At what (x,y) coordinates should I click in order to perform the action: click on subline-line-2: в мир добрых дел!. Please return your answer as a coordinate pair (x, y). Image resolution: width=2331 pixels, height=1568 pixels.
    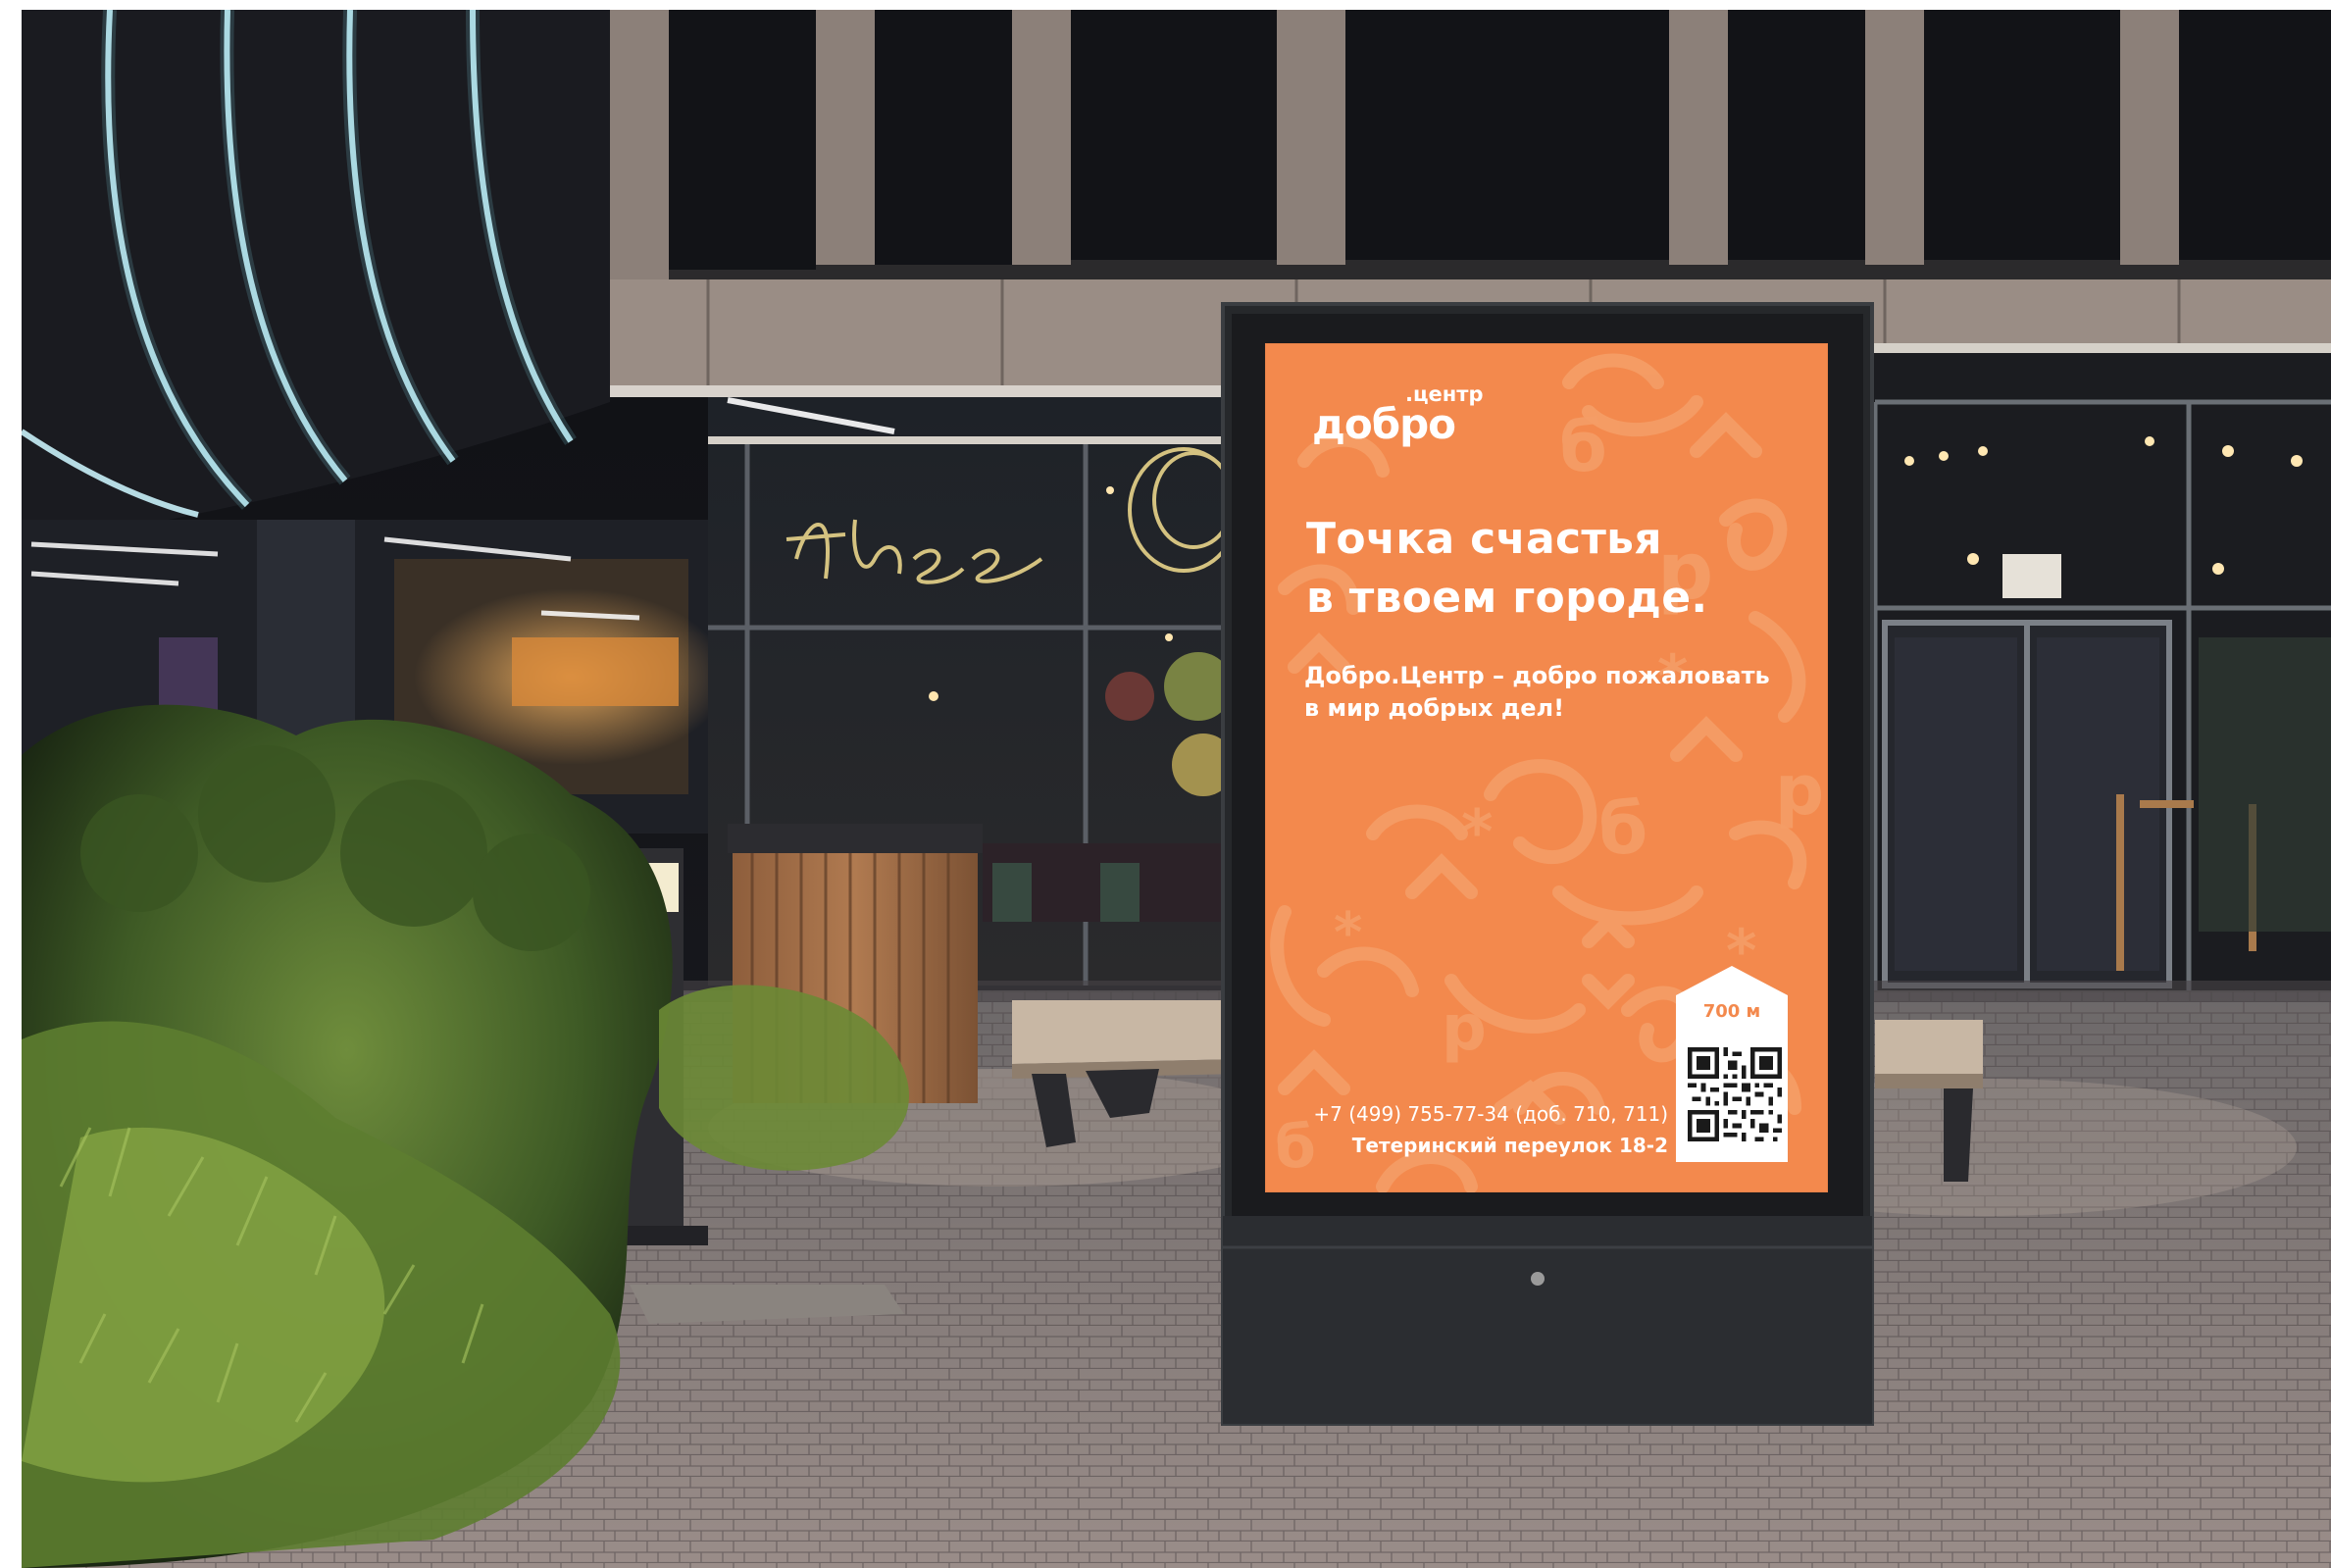
    Looking at the image, I should click on (1434, 708).